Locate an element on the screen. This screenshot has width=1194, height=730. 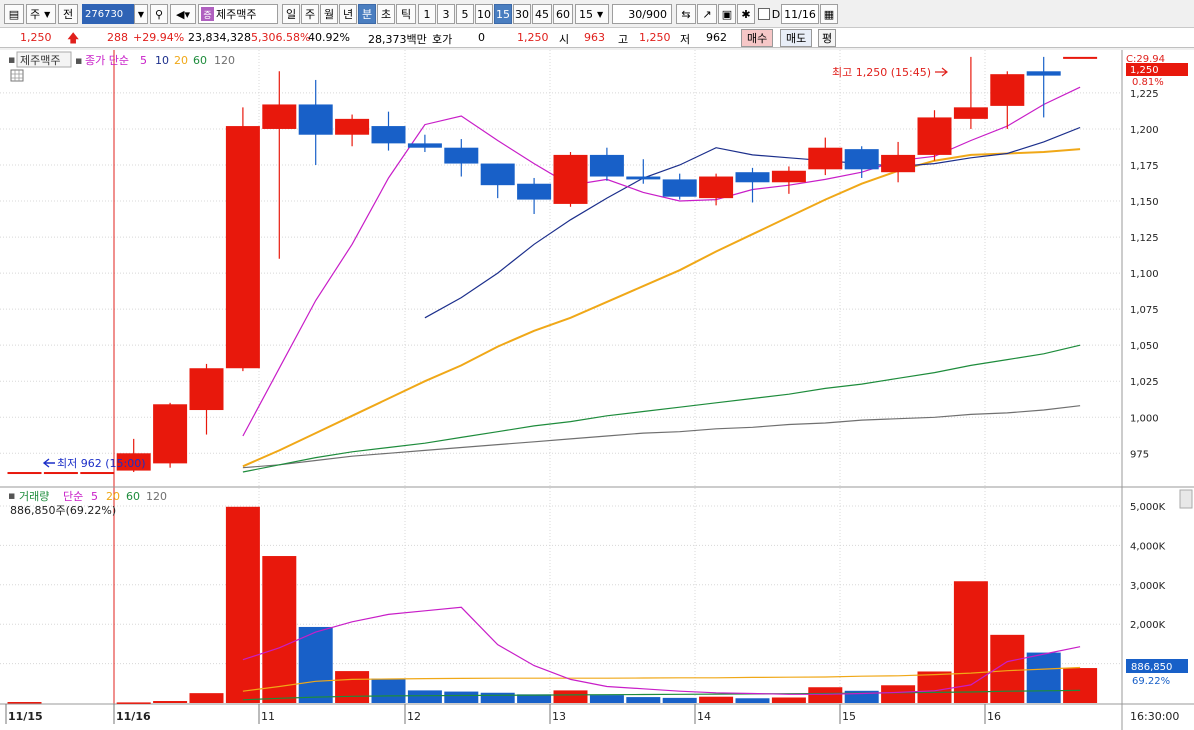
low-label: 저 is located at coordinates (685, 39).